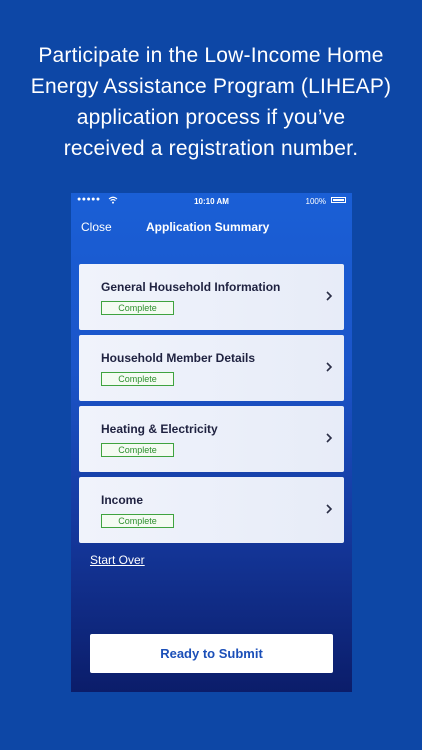 This screenshot has height=750, width=422. I want to click on battery-percent: 100%, so click(315, 201).